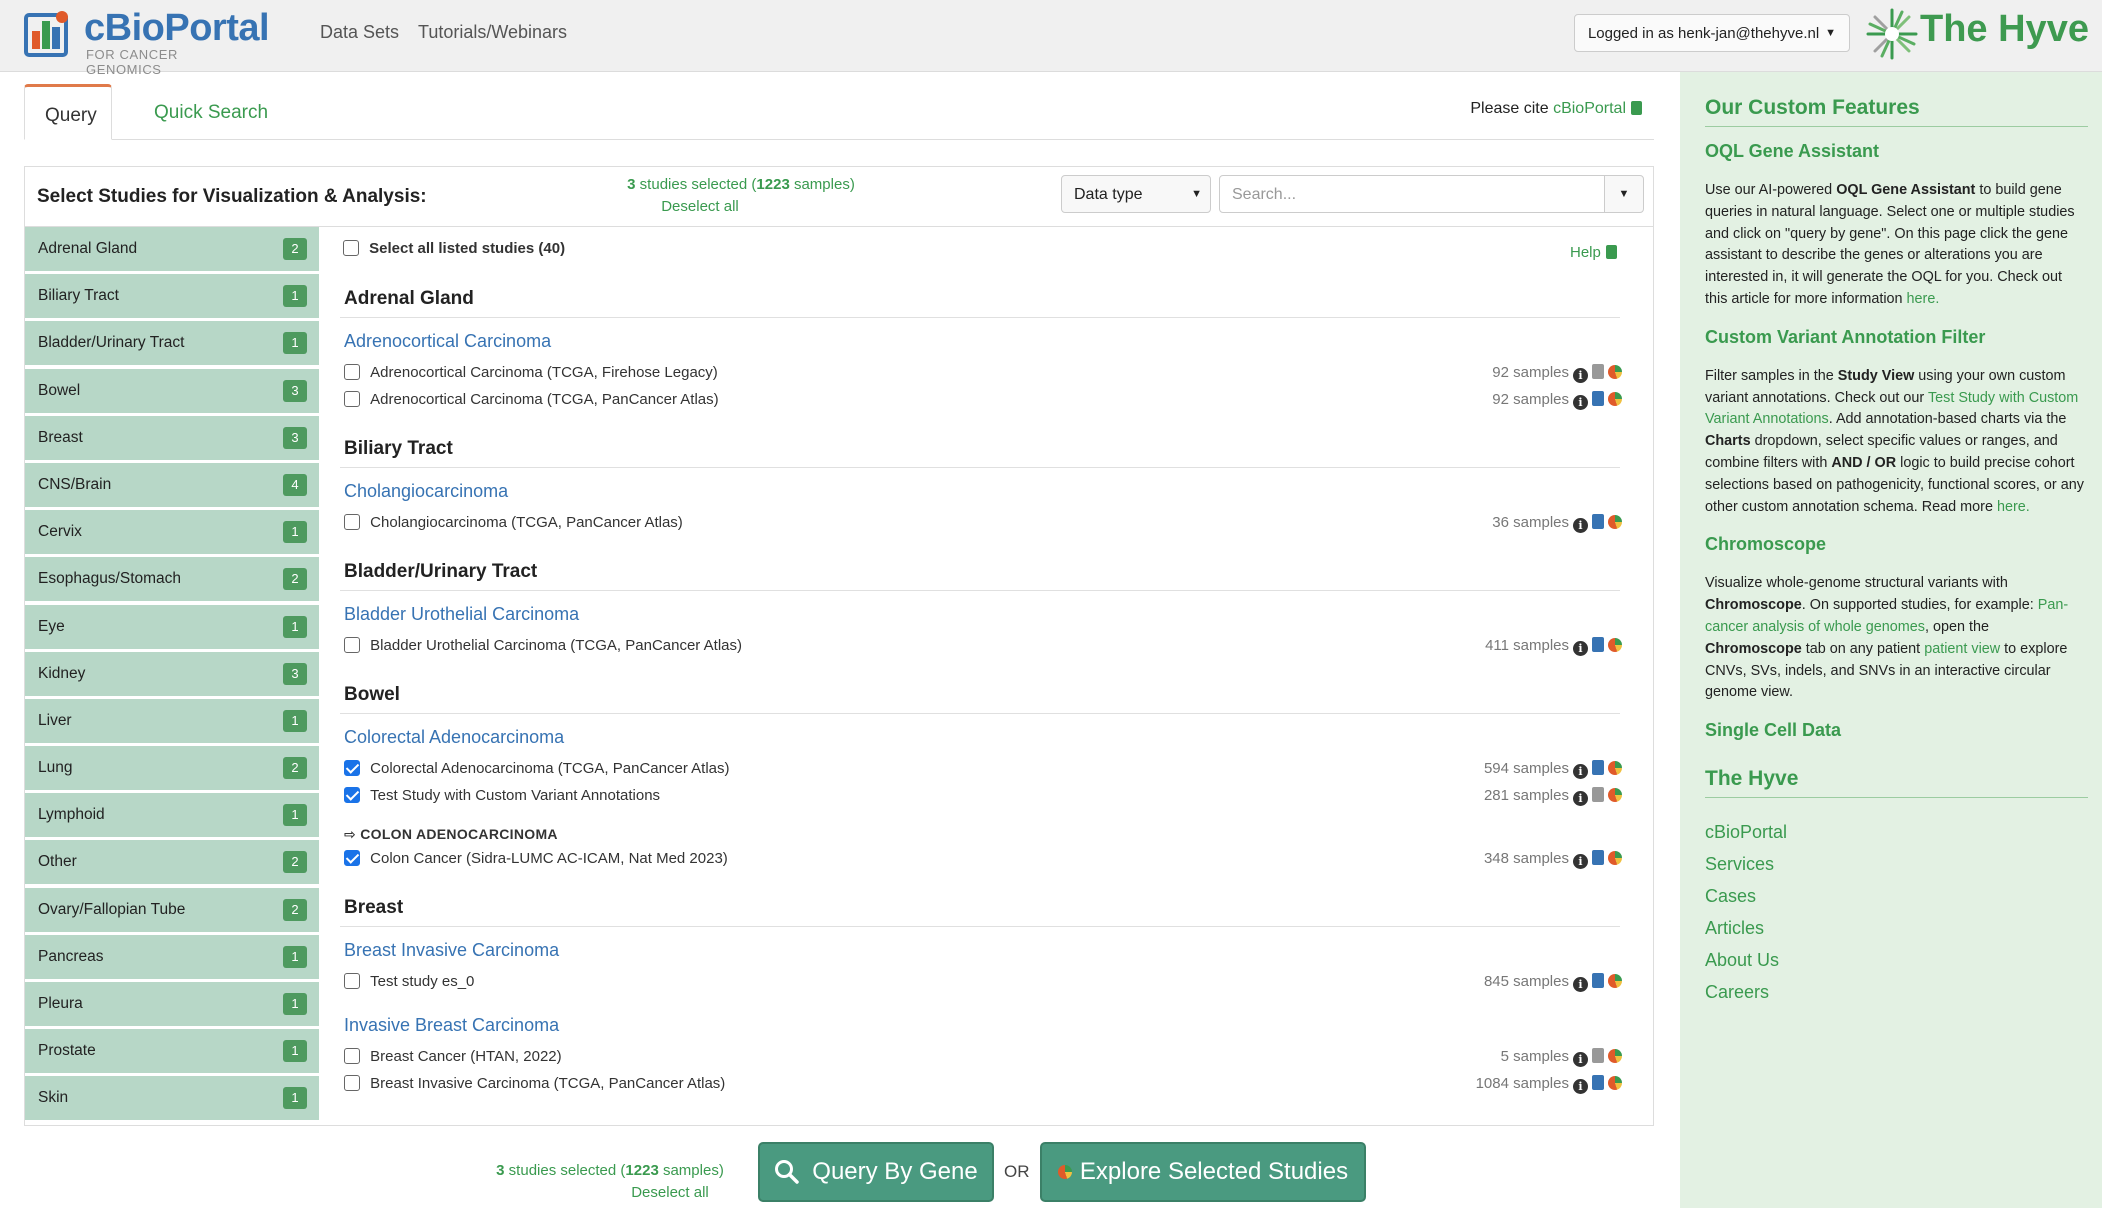  I want to click on bottom-deselect-all-link: Deselect all, so click(670, 1192).